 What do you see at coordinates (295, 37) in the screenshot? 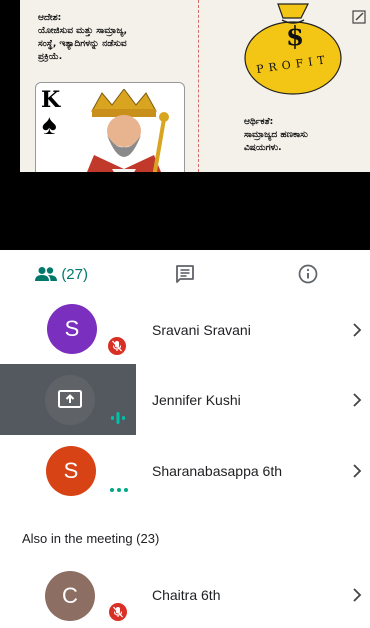
I see `bag-symbol: $` at bounding box center [295, 37].